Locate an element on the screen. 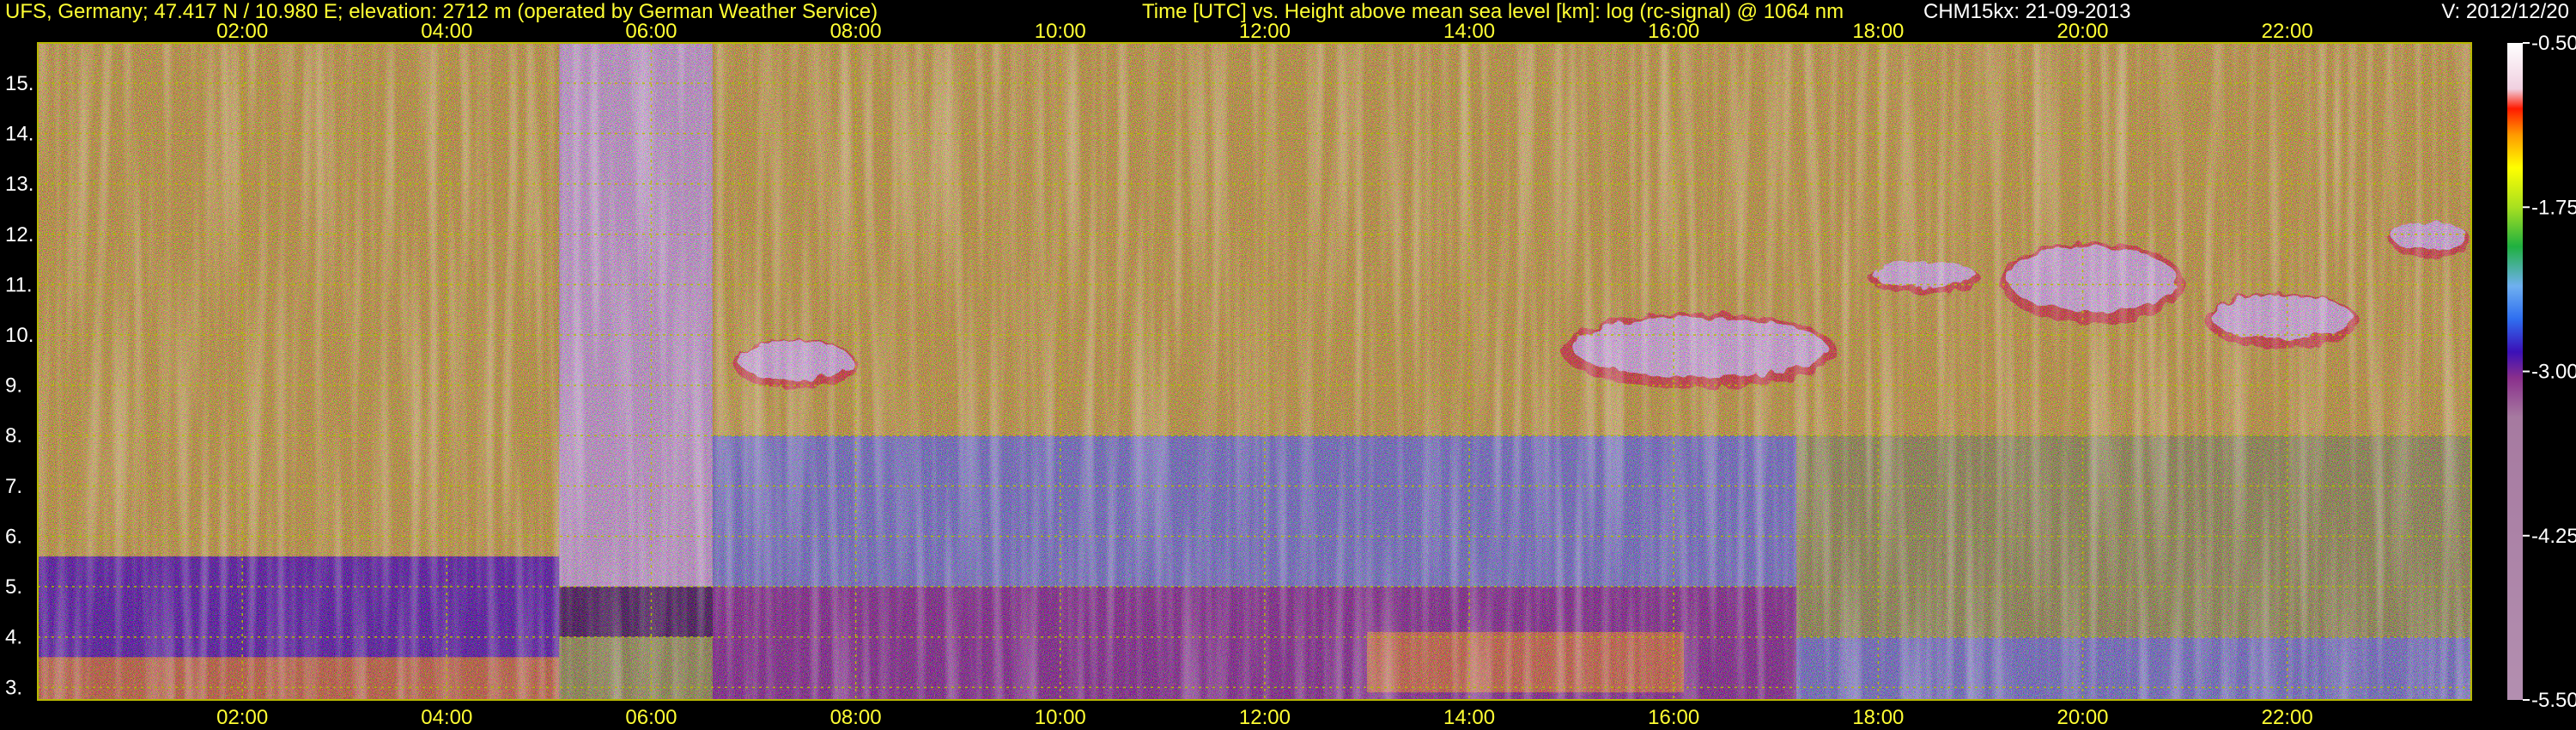 Image resolution: width=2576 pixels, height=730 pixels. y-tick-label: 11. is located at coordinates (19, 284).